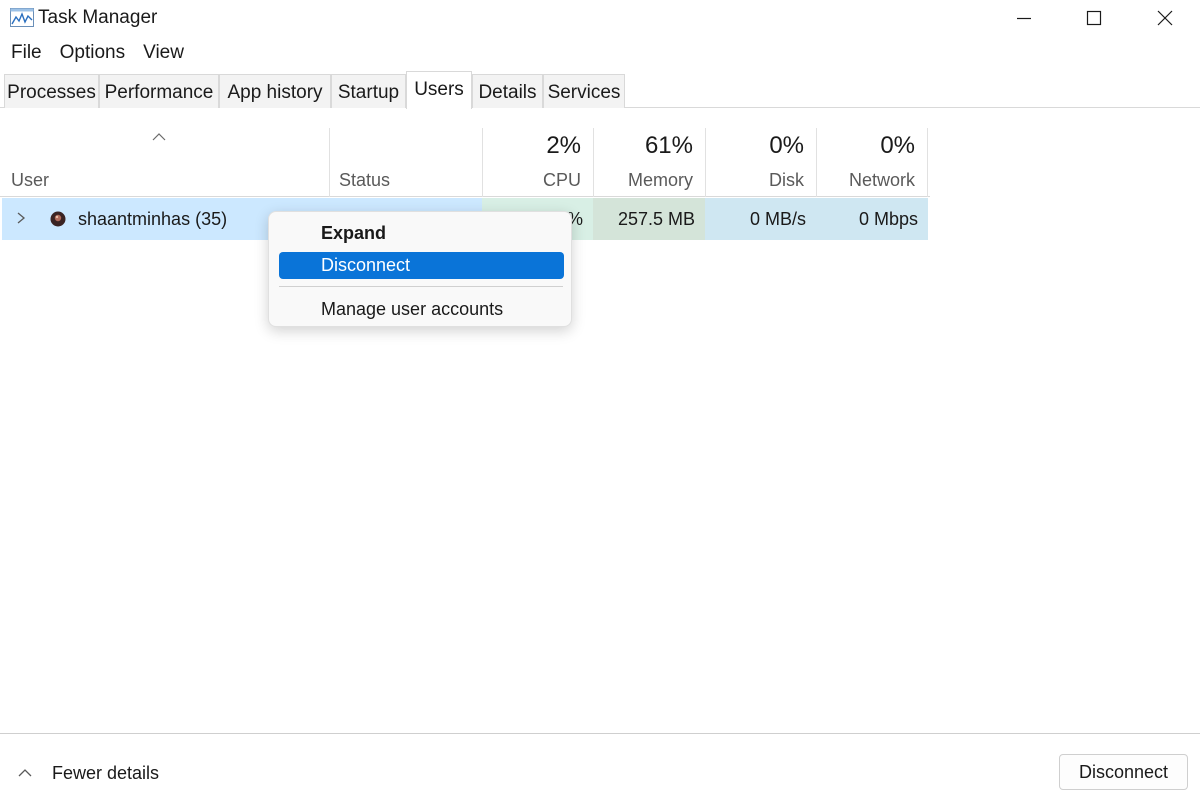 Image resolution: width=1200 pixels, height=805 pixels. What do you see at coordinates (649, 162) in the screenshot?
I see `column-memory: 61% Memory` at bounding box center [649, 162].